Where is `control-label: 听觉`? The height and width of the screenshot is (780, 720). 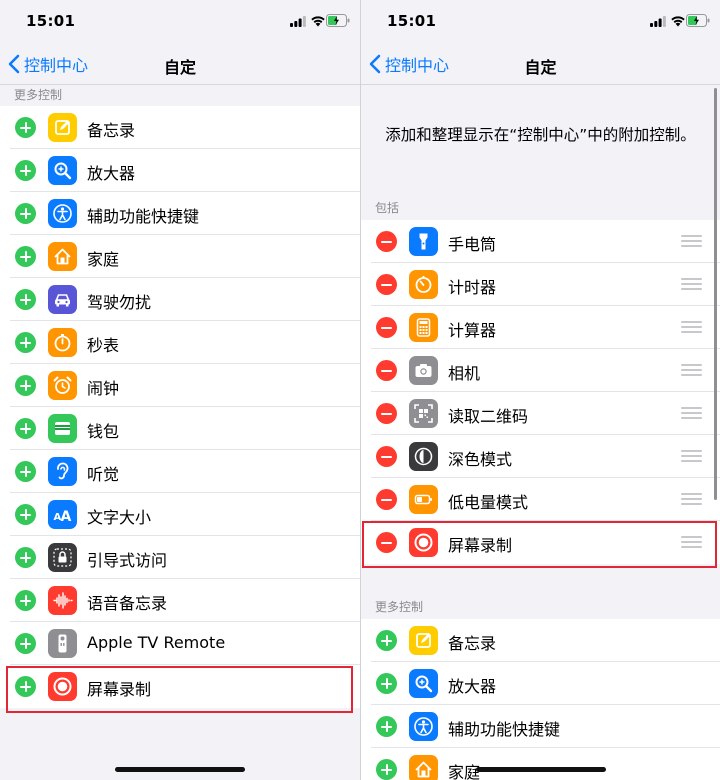 control-label: 听觉 is located at coordinates (103, 474).